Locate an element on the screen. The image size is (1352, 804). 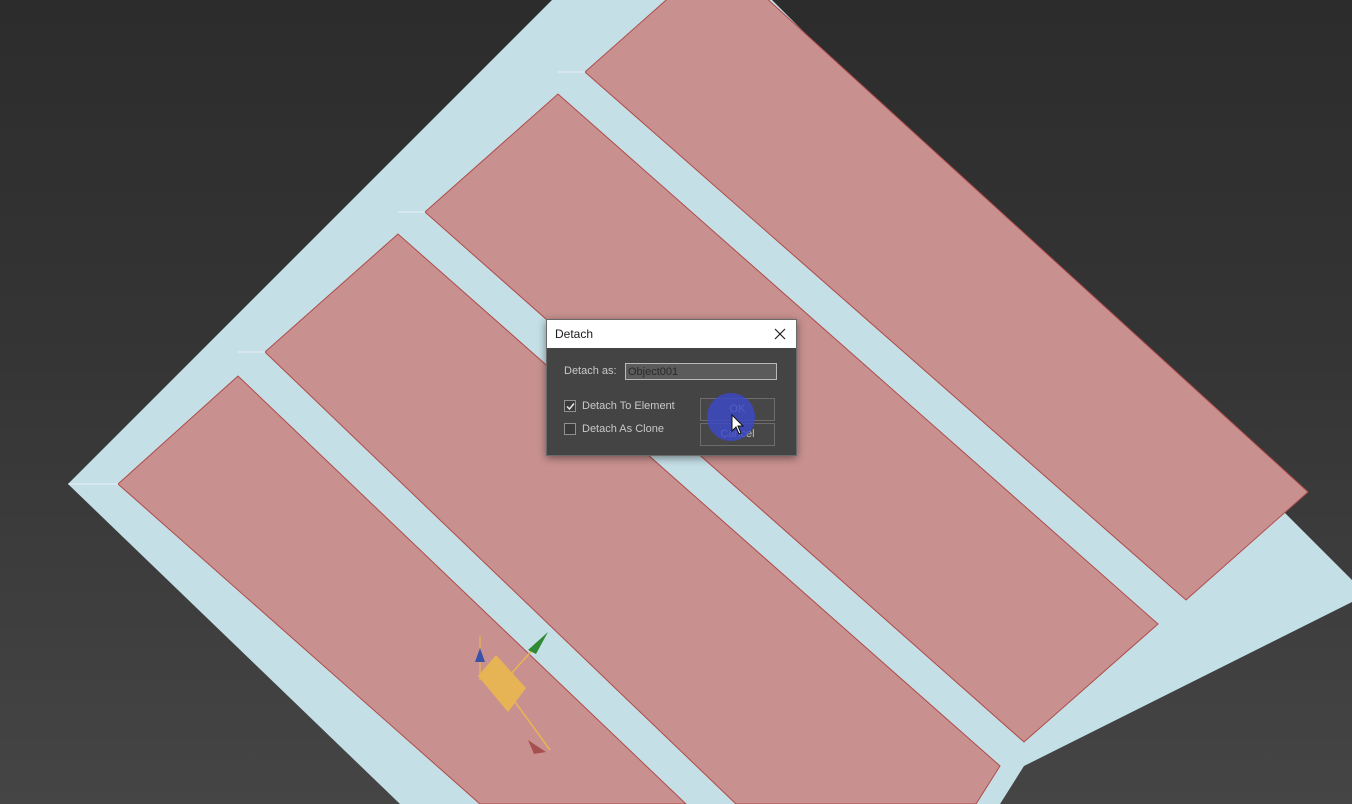
close-button is located at coordinates (780, 334).